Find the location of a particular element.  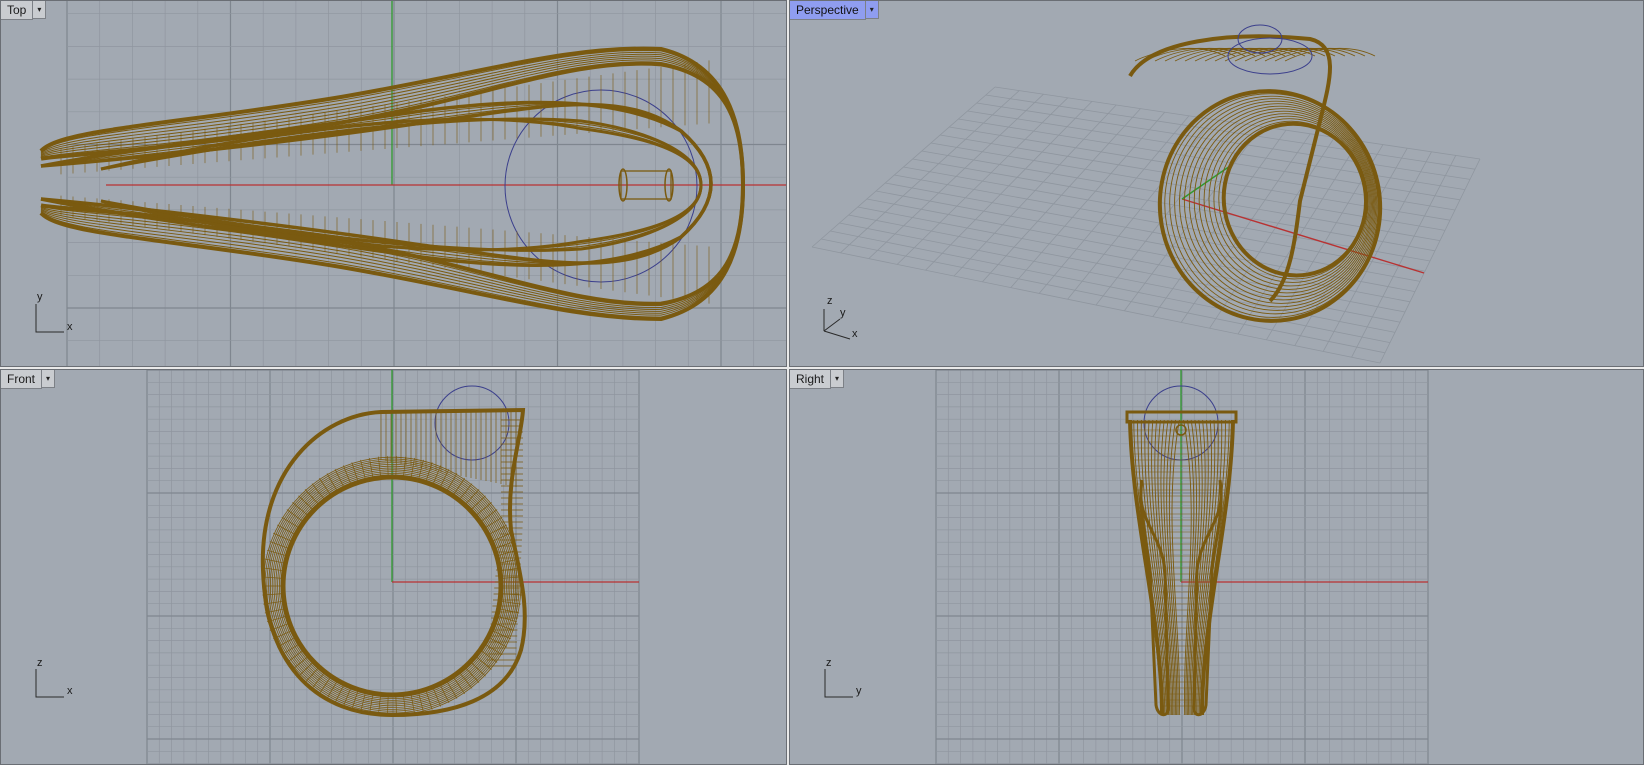

right-viewport-tab: Right ▾ is located at coordinates (817, 379).